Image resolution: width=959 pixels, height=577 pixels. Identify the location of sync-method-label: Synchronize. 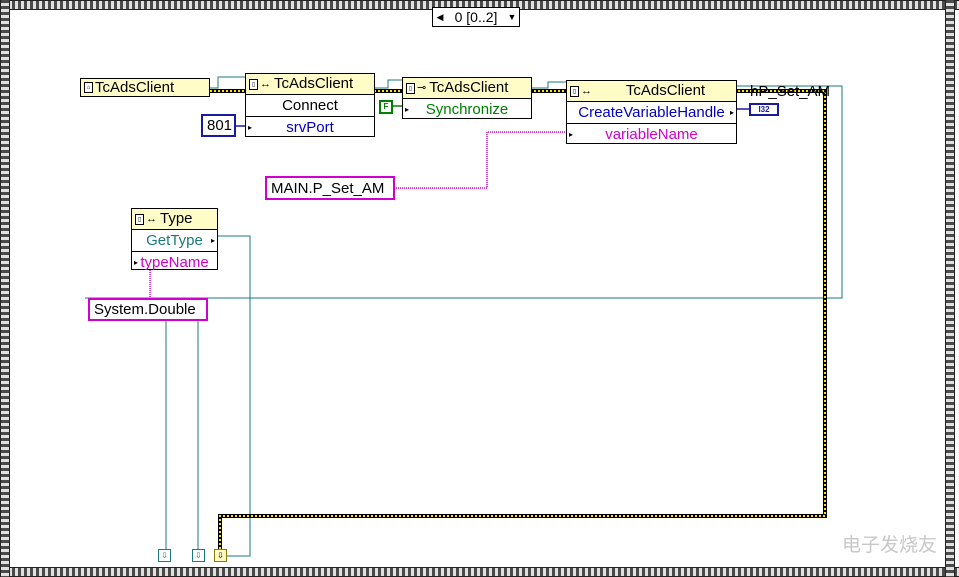
(467, 109).